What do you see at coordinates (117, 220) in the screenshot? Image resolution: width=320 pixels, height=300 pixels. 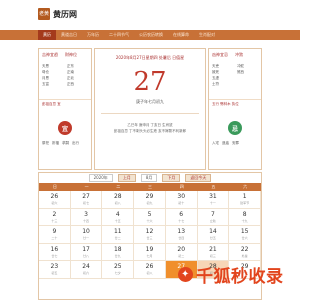 I see `lunar-day: 十五` at bounding box center [117, 220].